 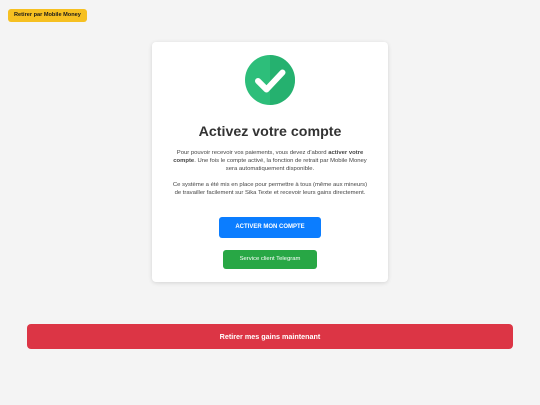 I want to click on activate-account-button: ACTIVER MON COMPTE, so click(x=270, y=227).